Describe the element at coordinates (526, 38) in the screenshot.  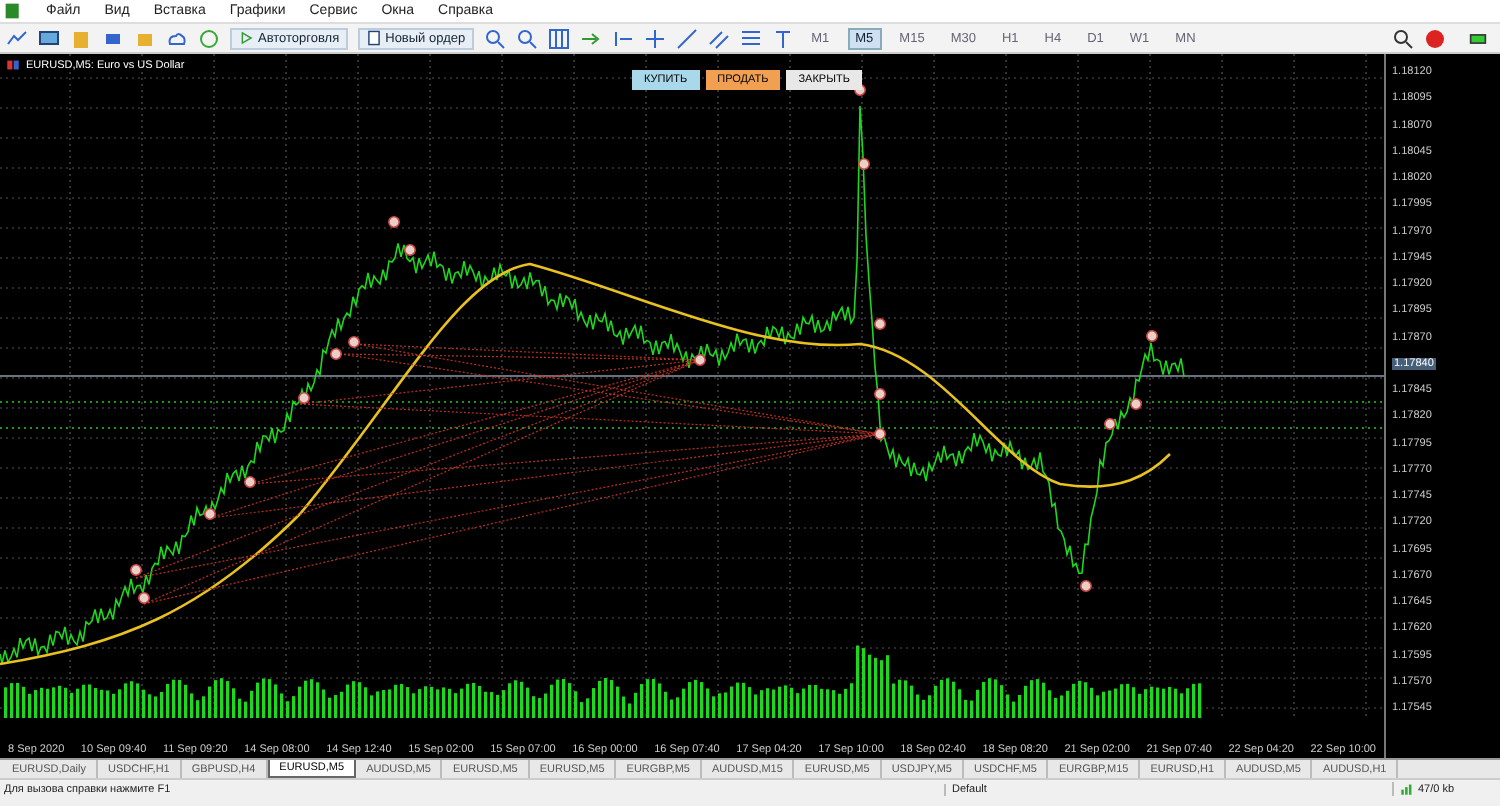
I see `zoom-out-icon` at that location.